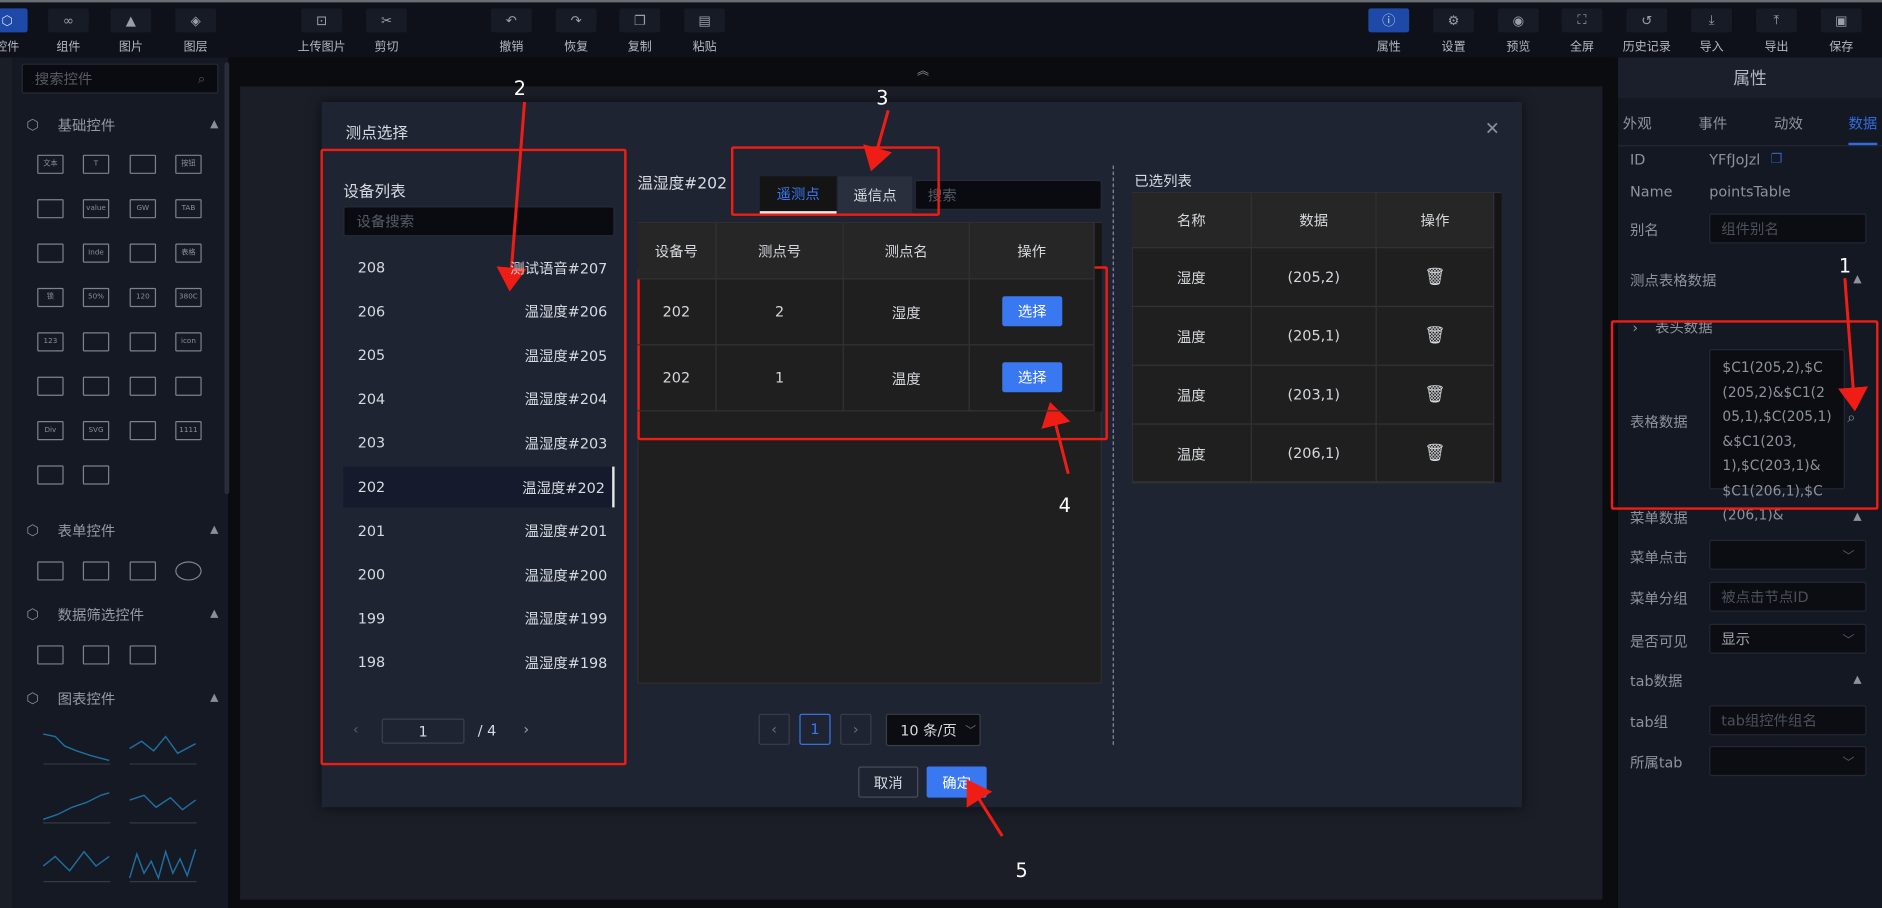  I want to click on widget-item: TAB, so click(188, 209).